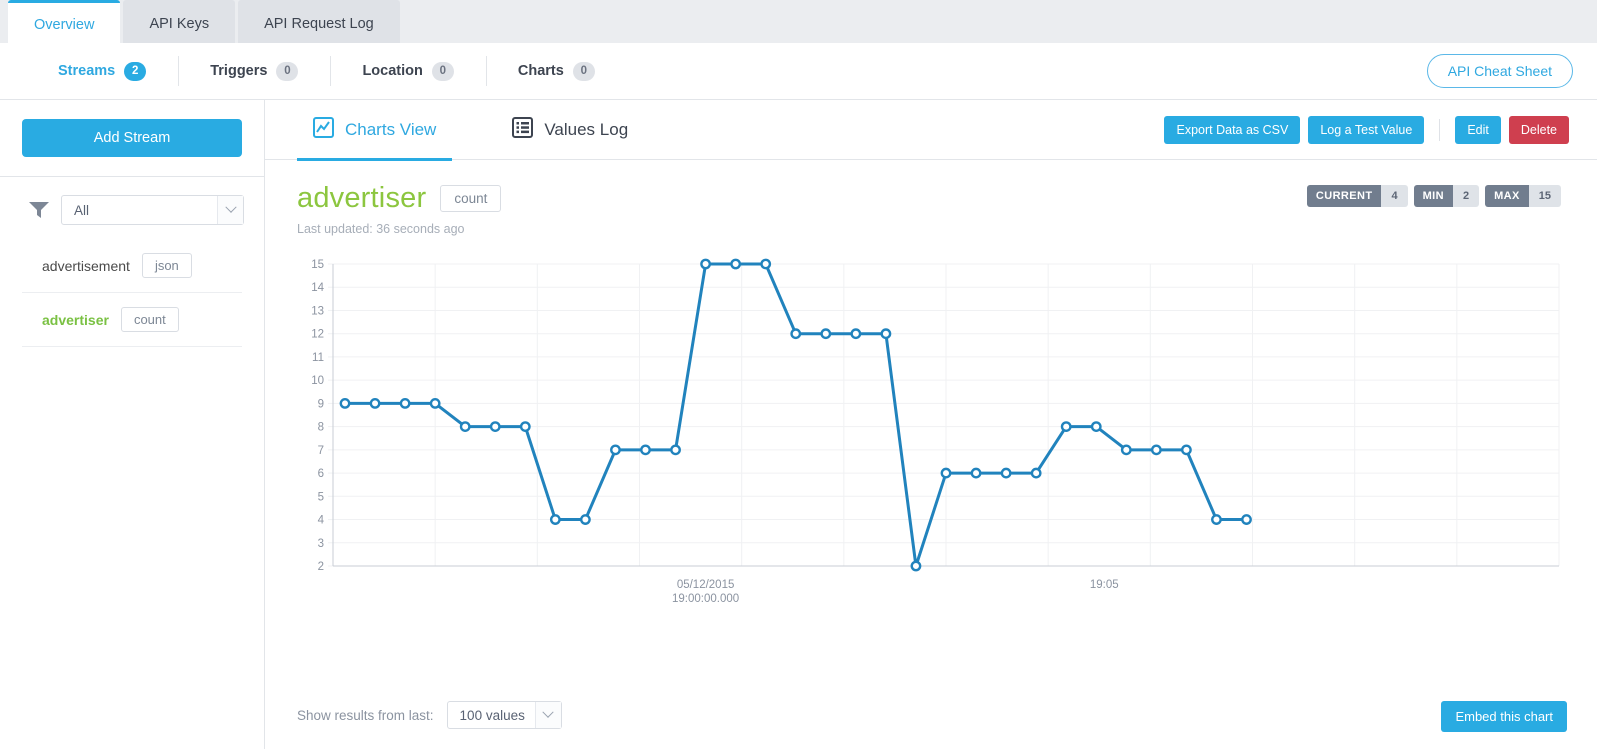  I want to click on delete-button: Delete, so click(1538, 129).